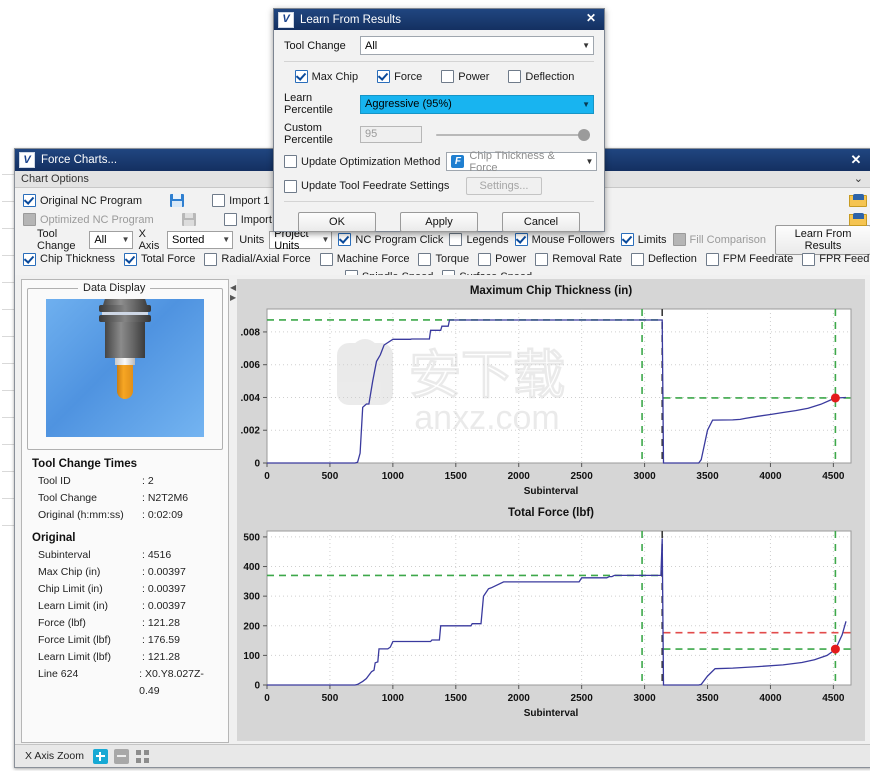 This screenshot has height=771, width=870. Describe the element at coordinates (749, 259) in the screenshot. I see `checkbox-fpm-feedrate: FPM Feedrate` at that location.